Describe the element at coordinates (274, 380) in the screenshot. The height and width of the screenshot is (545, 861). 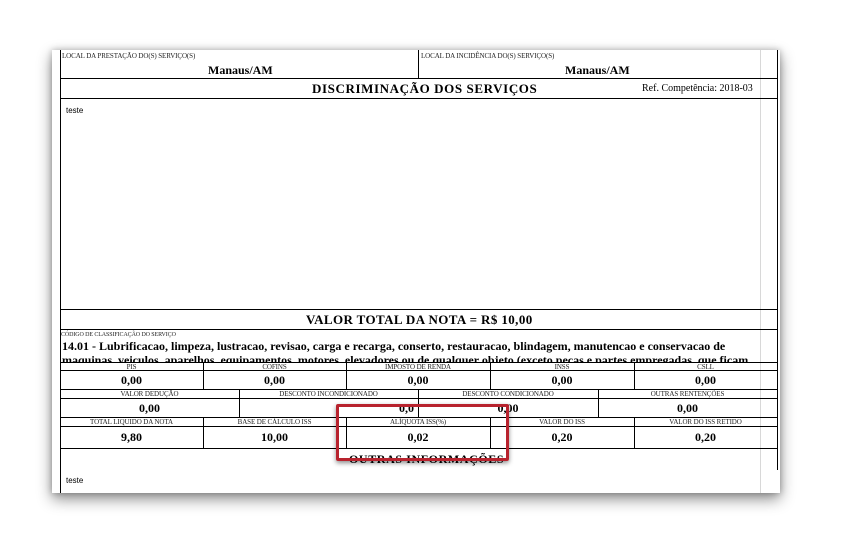
I see `cofins-value: 0,00` at that location.